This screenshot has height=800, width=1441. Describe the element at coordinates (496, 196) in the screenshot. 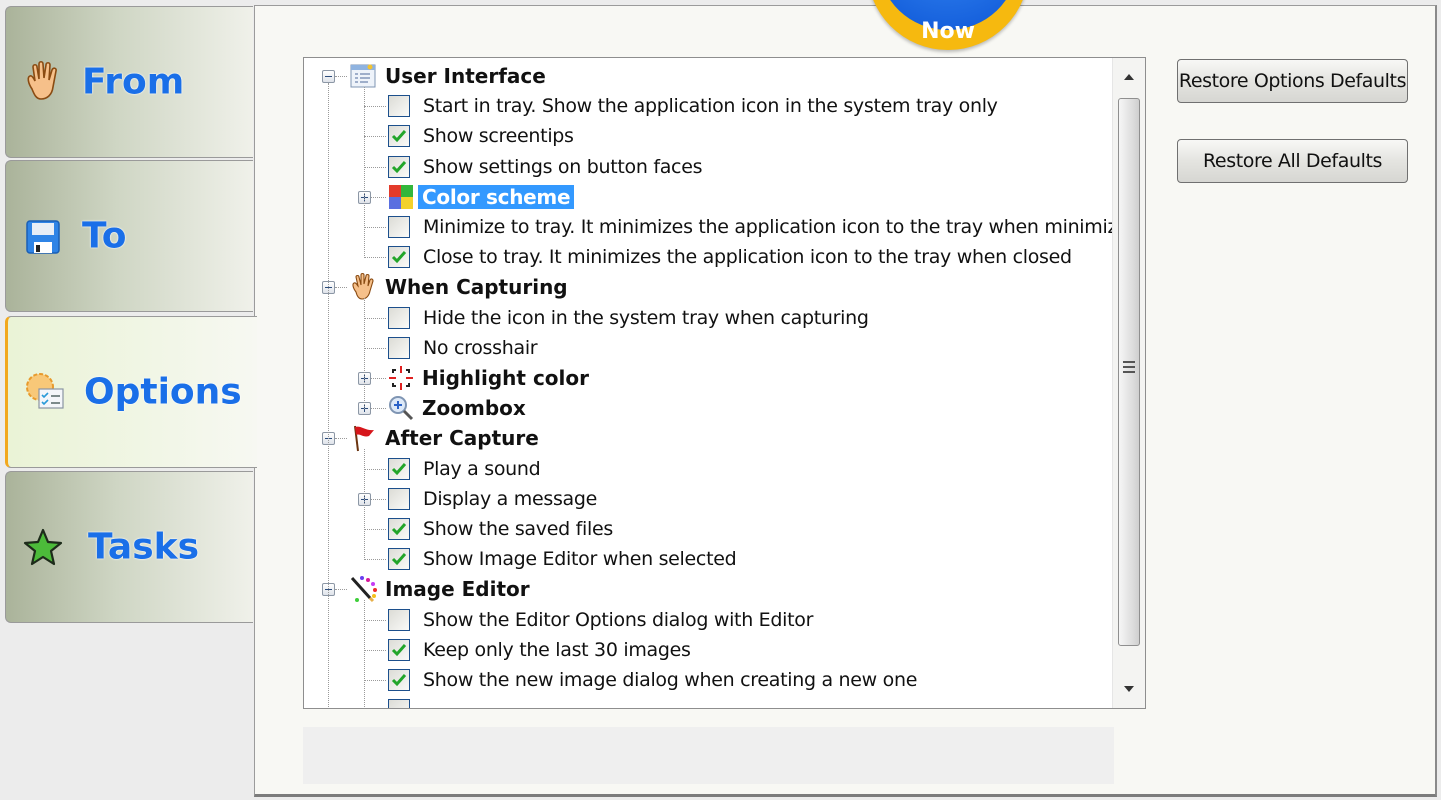

I see `tree-node-label: Color scheme` at that location.